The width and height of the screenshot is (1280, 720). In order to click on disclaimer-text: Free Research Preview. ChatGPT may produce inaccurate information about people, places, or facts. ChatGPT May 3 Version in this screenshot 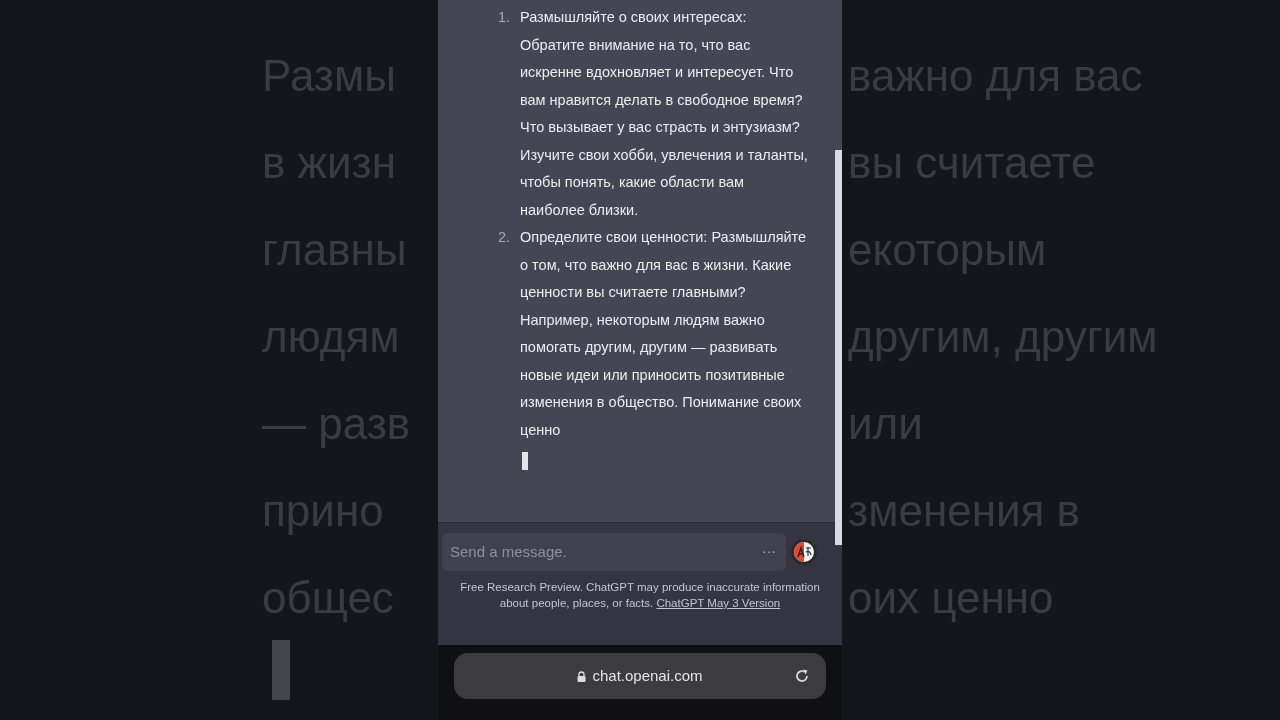, I will do `click(640, 595)`.